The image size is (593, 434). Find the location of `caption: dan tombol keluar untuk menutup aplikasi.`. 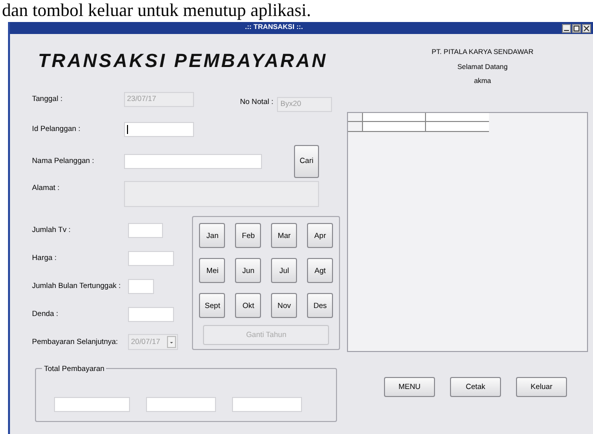

caption: dan tombol keluar untuk menutup aplikasi. is located at coordinates (156, 10).